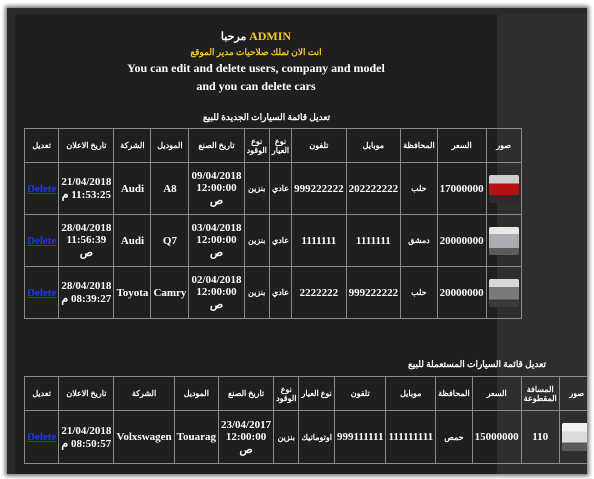 The image size is (594, 479). Describe the element at coordinates (246, 437) in the screenshot. I see `manufacture-date-cell: 23/04/2017 12:00:00 ص` at that location.